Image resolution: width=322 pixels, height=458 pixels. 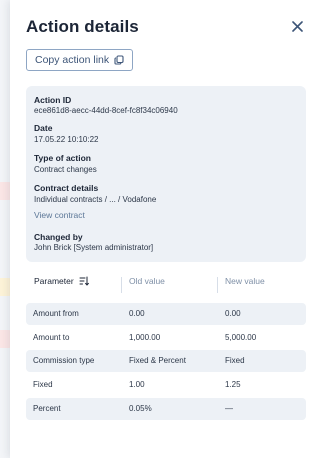 What do you see at coordinates (157, 360) in the screenshot?
I see `old-value-cell: Fixed & Percent` at bounding box center [157, 360].